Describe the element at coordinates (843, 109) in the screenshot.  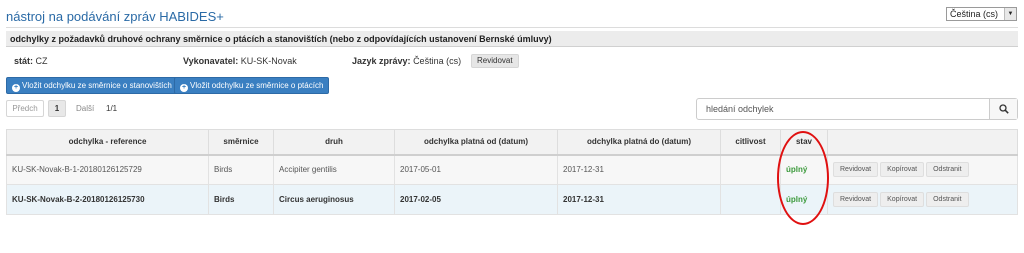
I see `search-input` at that location.